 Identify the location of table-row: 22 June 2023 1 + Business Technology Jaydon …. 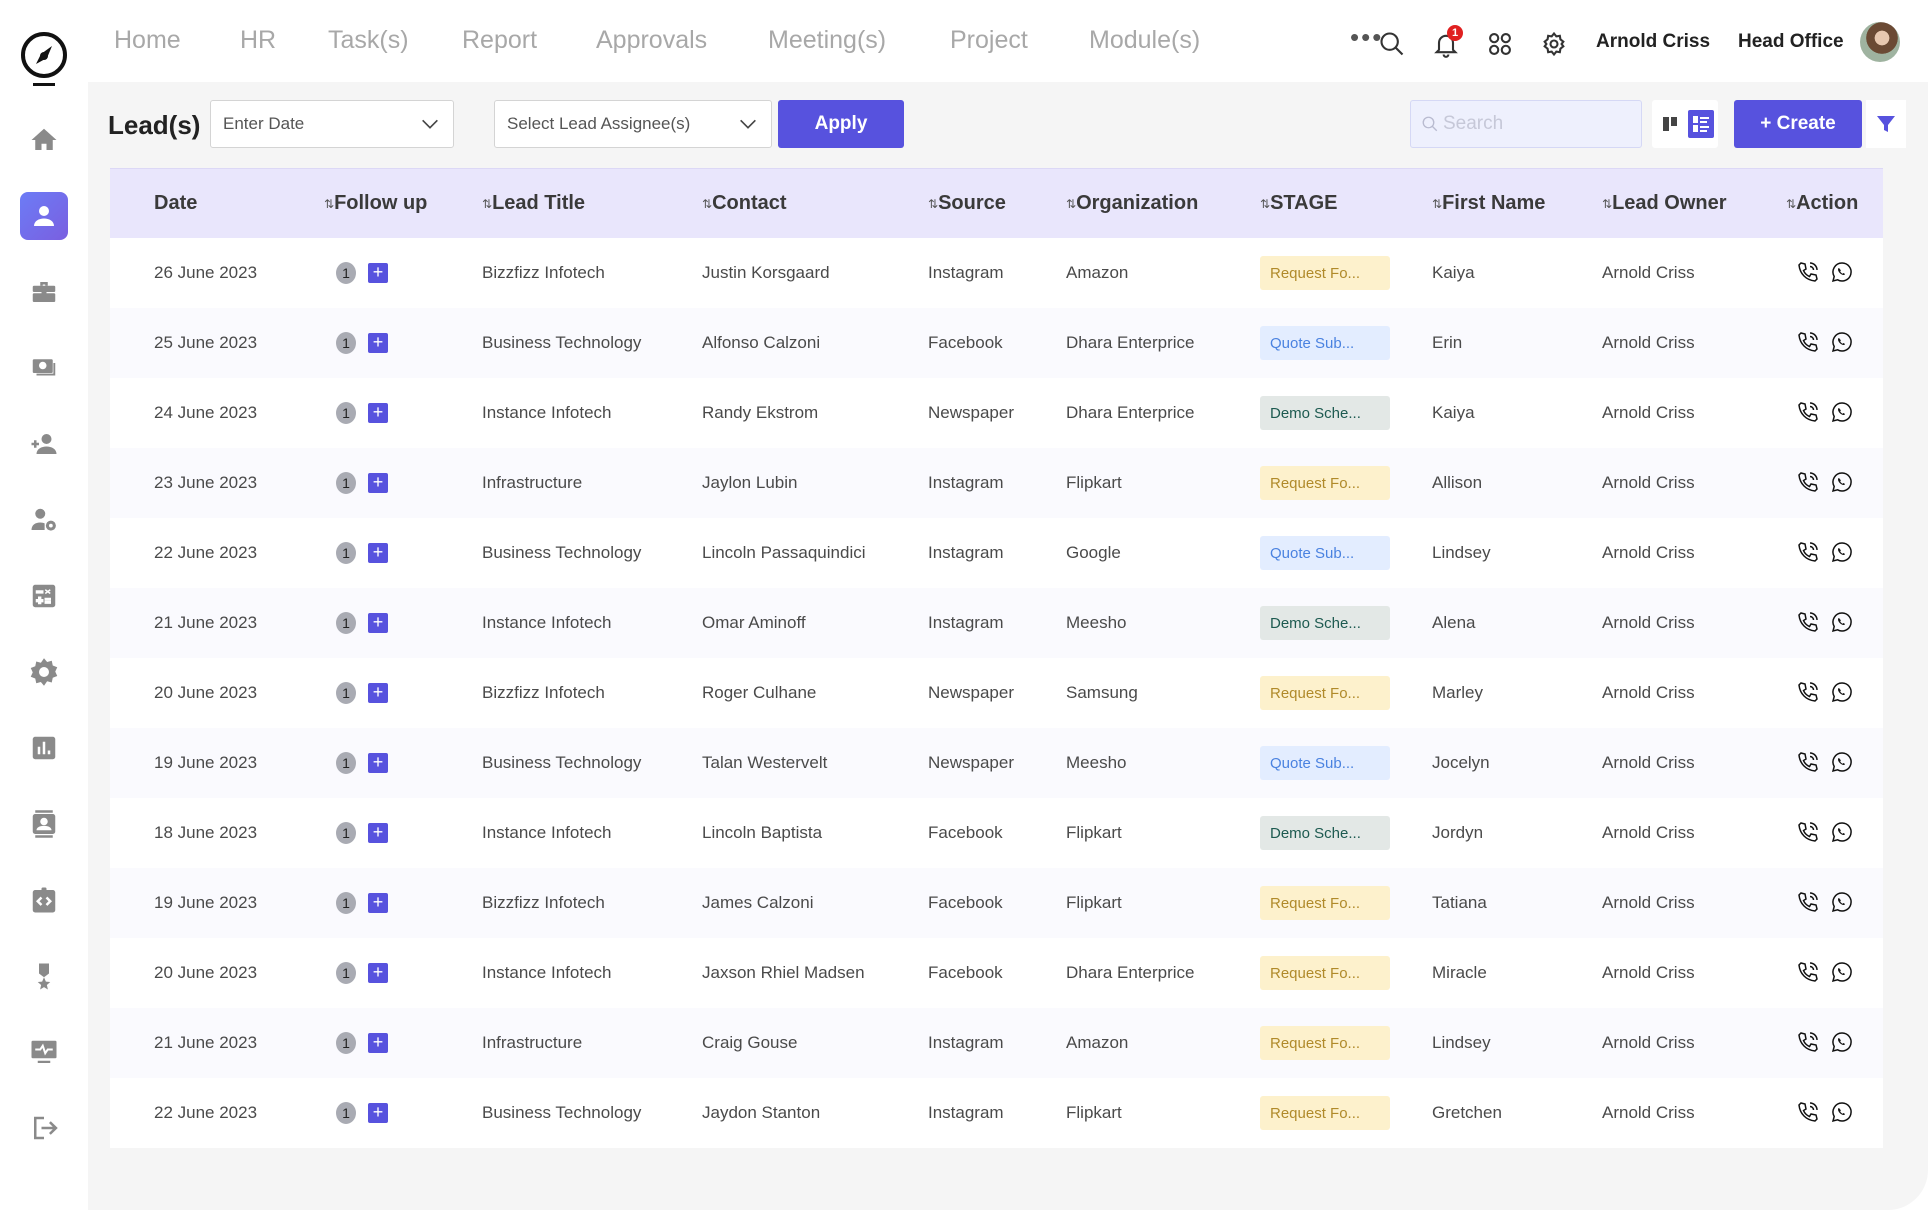
(996, 1113).